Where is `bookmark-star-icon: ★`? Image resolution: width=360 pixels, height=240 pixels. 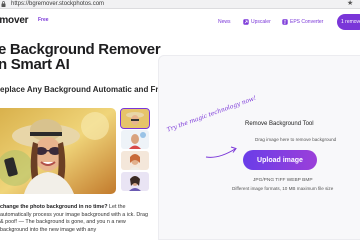 bookmark-star-icon: ★ is located at coordinates (350, 4).